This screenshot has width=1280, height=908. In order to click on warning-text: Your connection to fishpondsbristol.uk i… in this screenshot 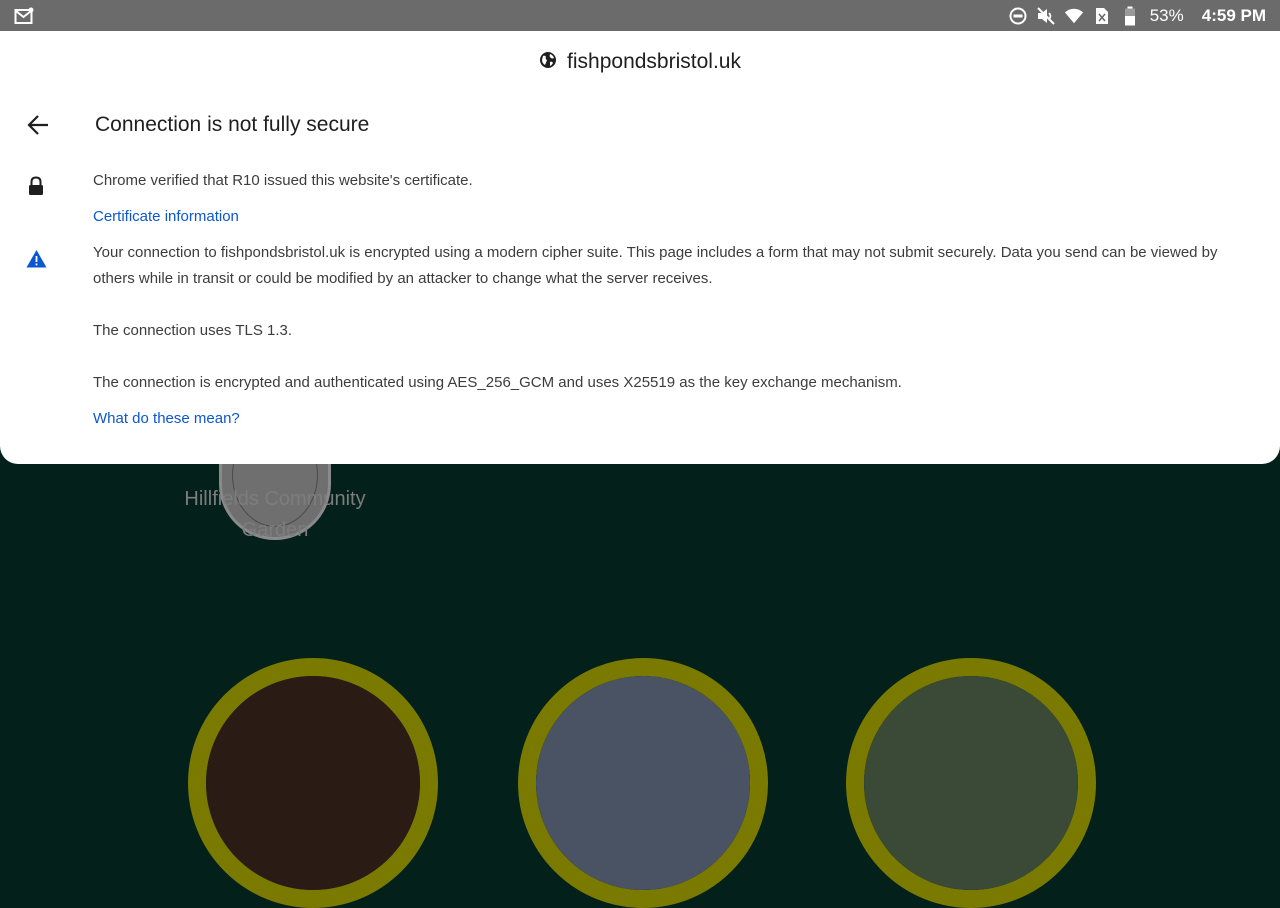, I will do `click(655, 265)`.